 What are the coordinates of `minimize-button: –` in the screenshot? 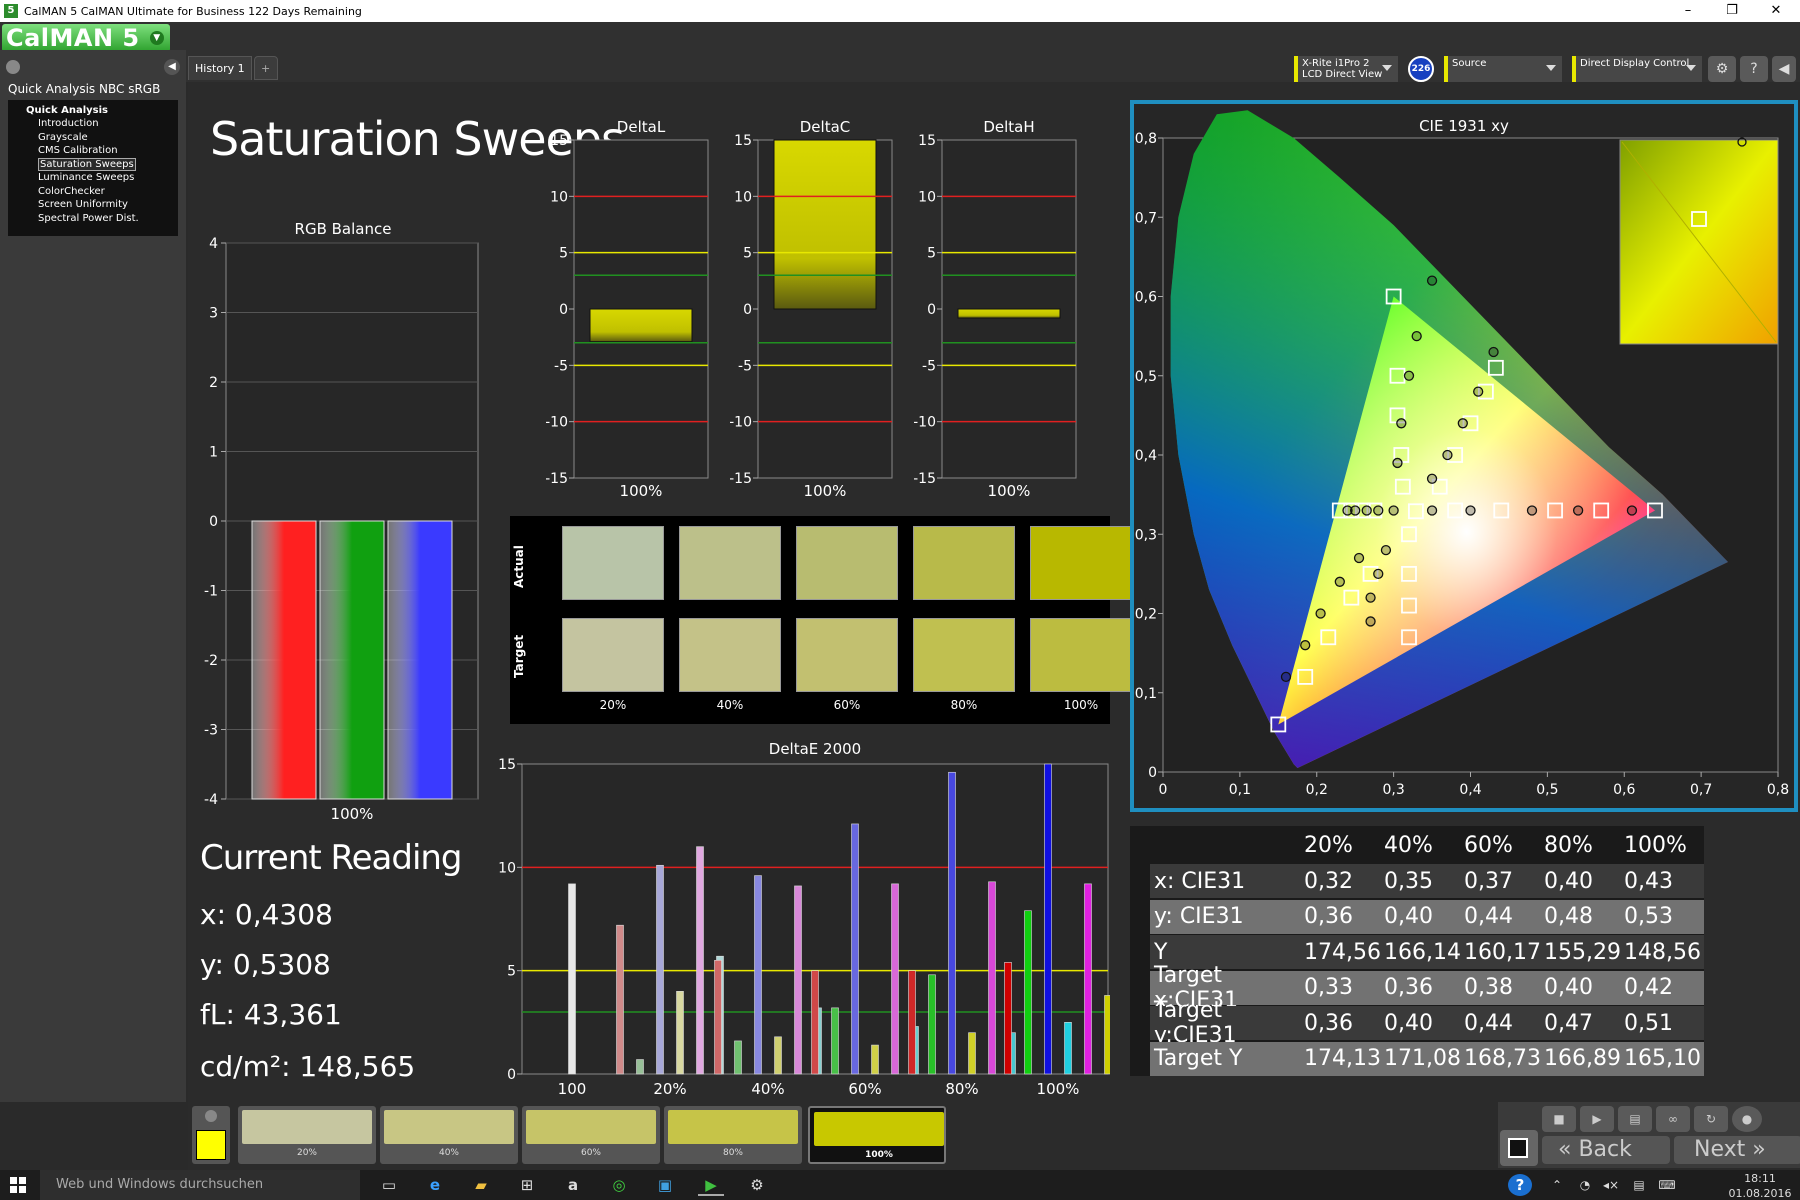 It's located at (1688, 11).